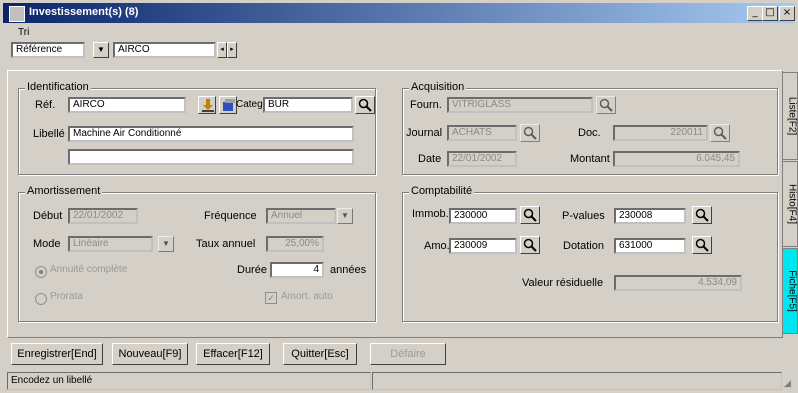  I want to click on libelle-label: Libellé, so click(49, 134).